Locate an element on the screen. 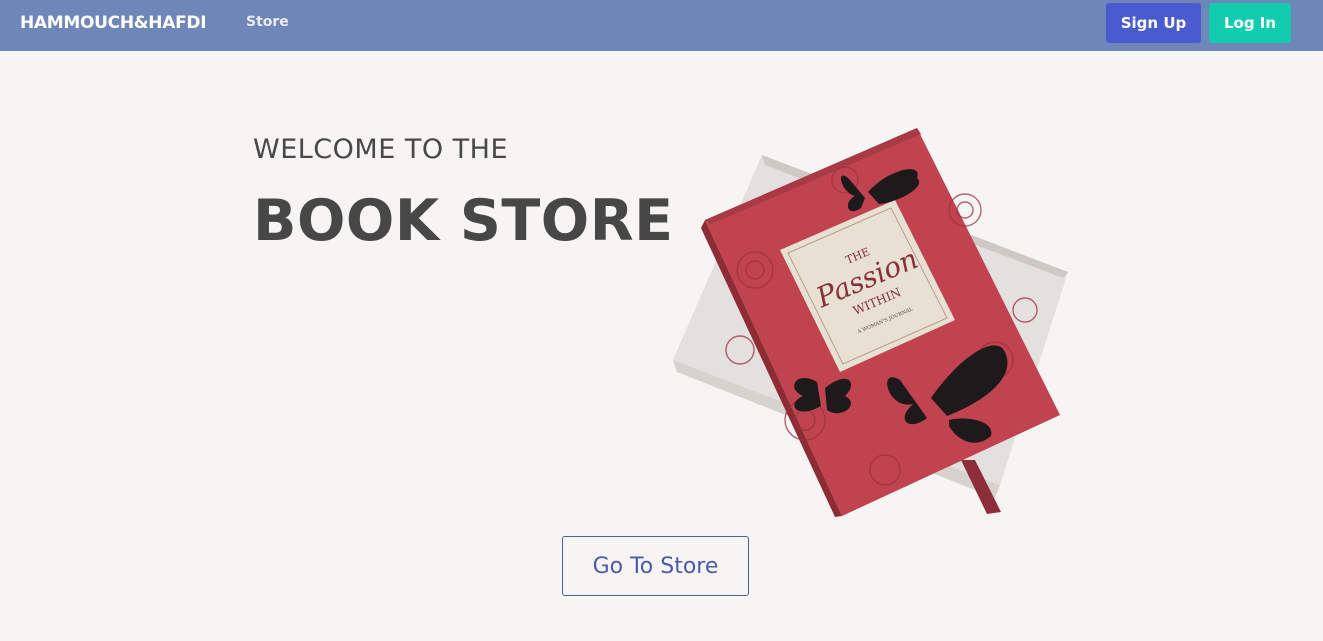 The image size is (1323, 641). login-button: Log In is located at coordinates (1250, 23).